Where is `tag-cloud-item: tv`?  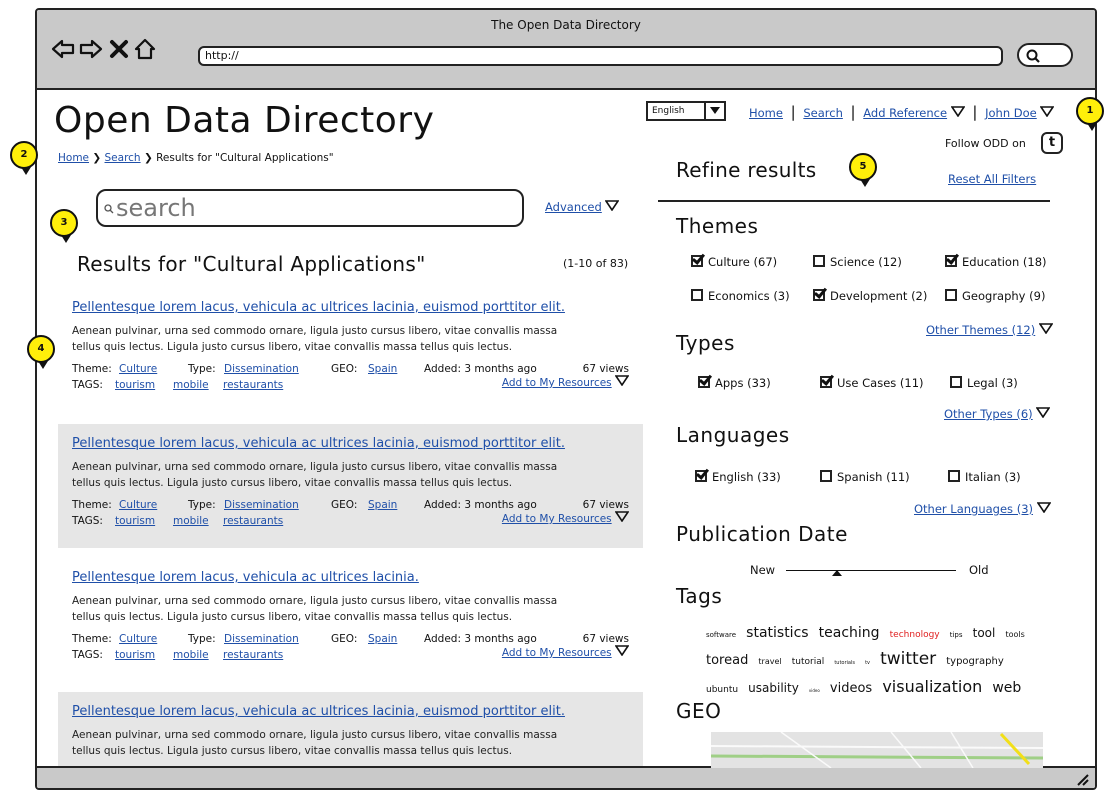
tag-cloud-item: tv is located at coordinates (867, 663).